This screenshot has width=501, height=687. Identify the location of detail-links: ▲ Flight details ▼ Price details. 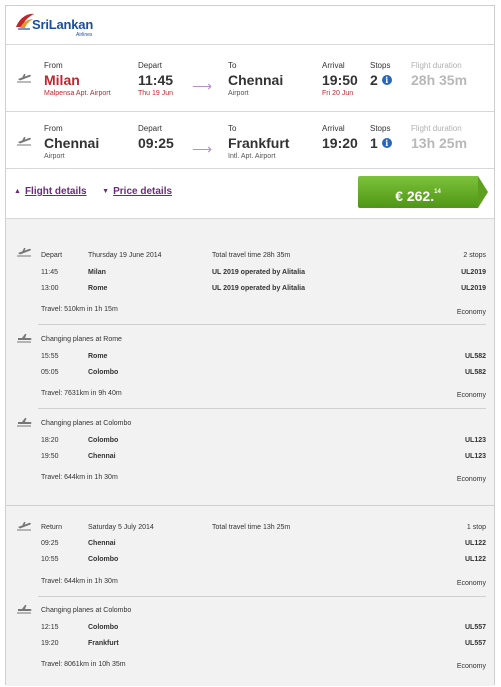
(93, 191).